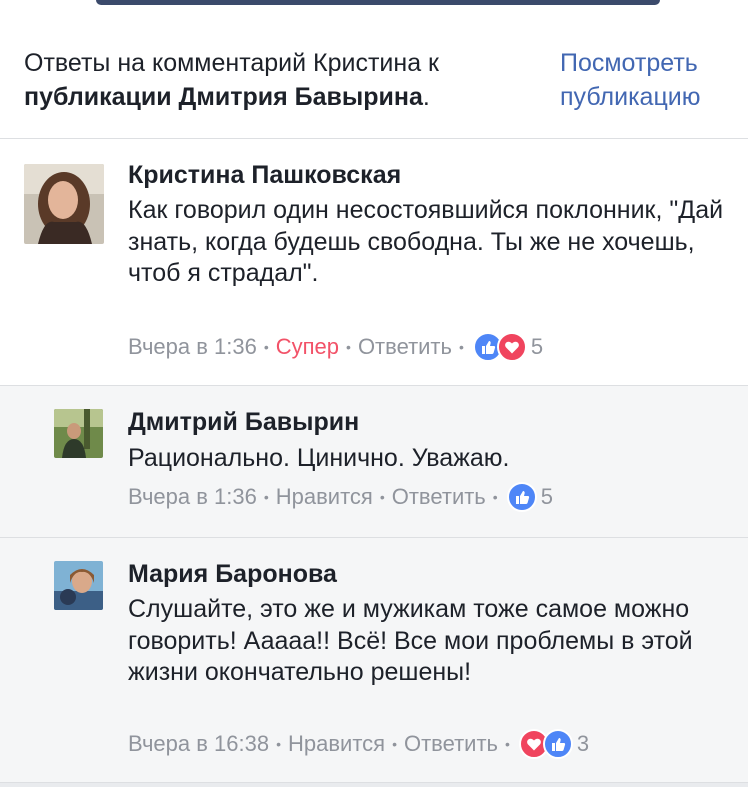  Describe the element at coordinates (426, 97) in the screenshot. I see `description-end: .` at that location.